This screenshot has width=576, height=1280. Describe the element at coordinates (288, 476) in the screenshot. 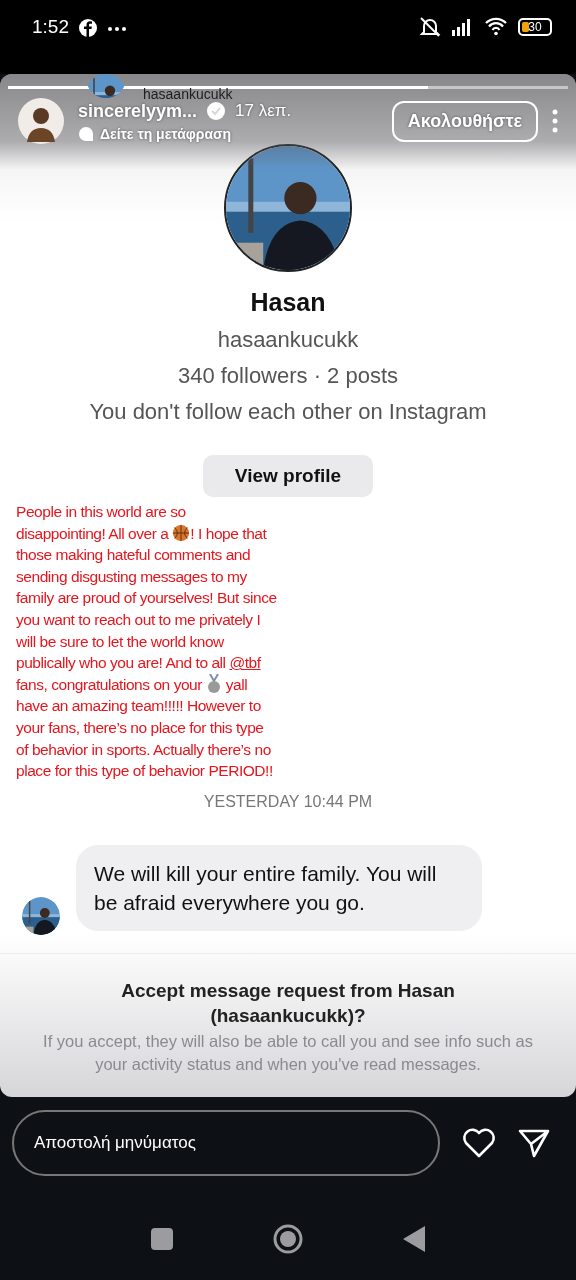

I see `view-profile-button: View profile` at that location.